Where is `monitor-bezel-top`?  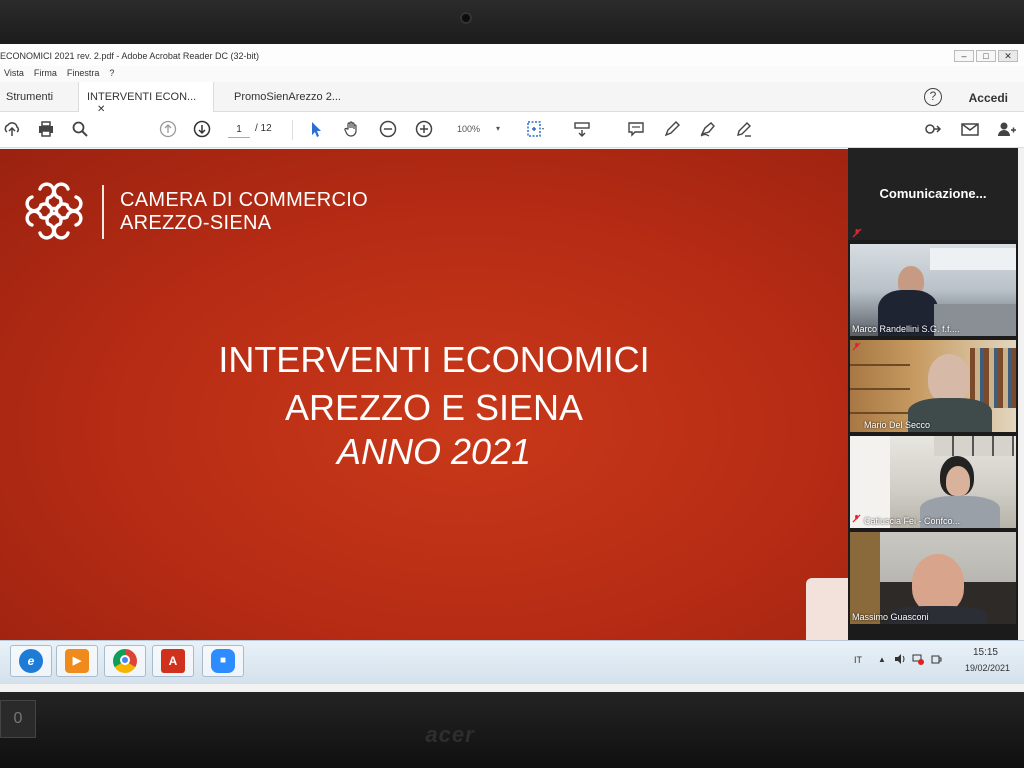 monitor-bezel-top is located at coordinates (512, 22).